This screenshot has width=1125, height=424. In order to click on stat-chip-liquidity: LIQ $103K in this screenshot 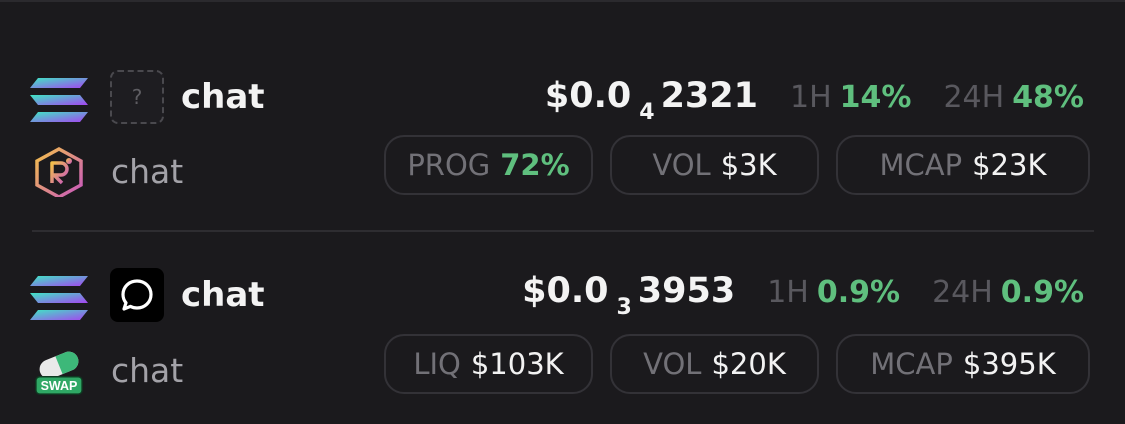, I will do `click(488, 364)`.